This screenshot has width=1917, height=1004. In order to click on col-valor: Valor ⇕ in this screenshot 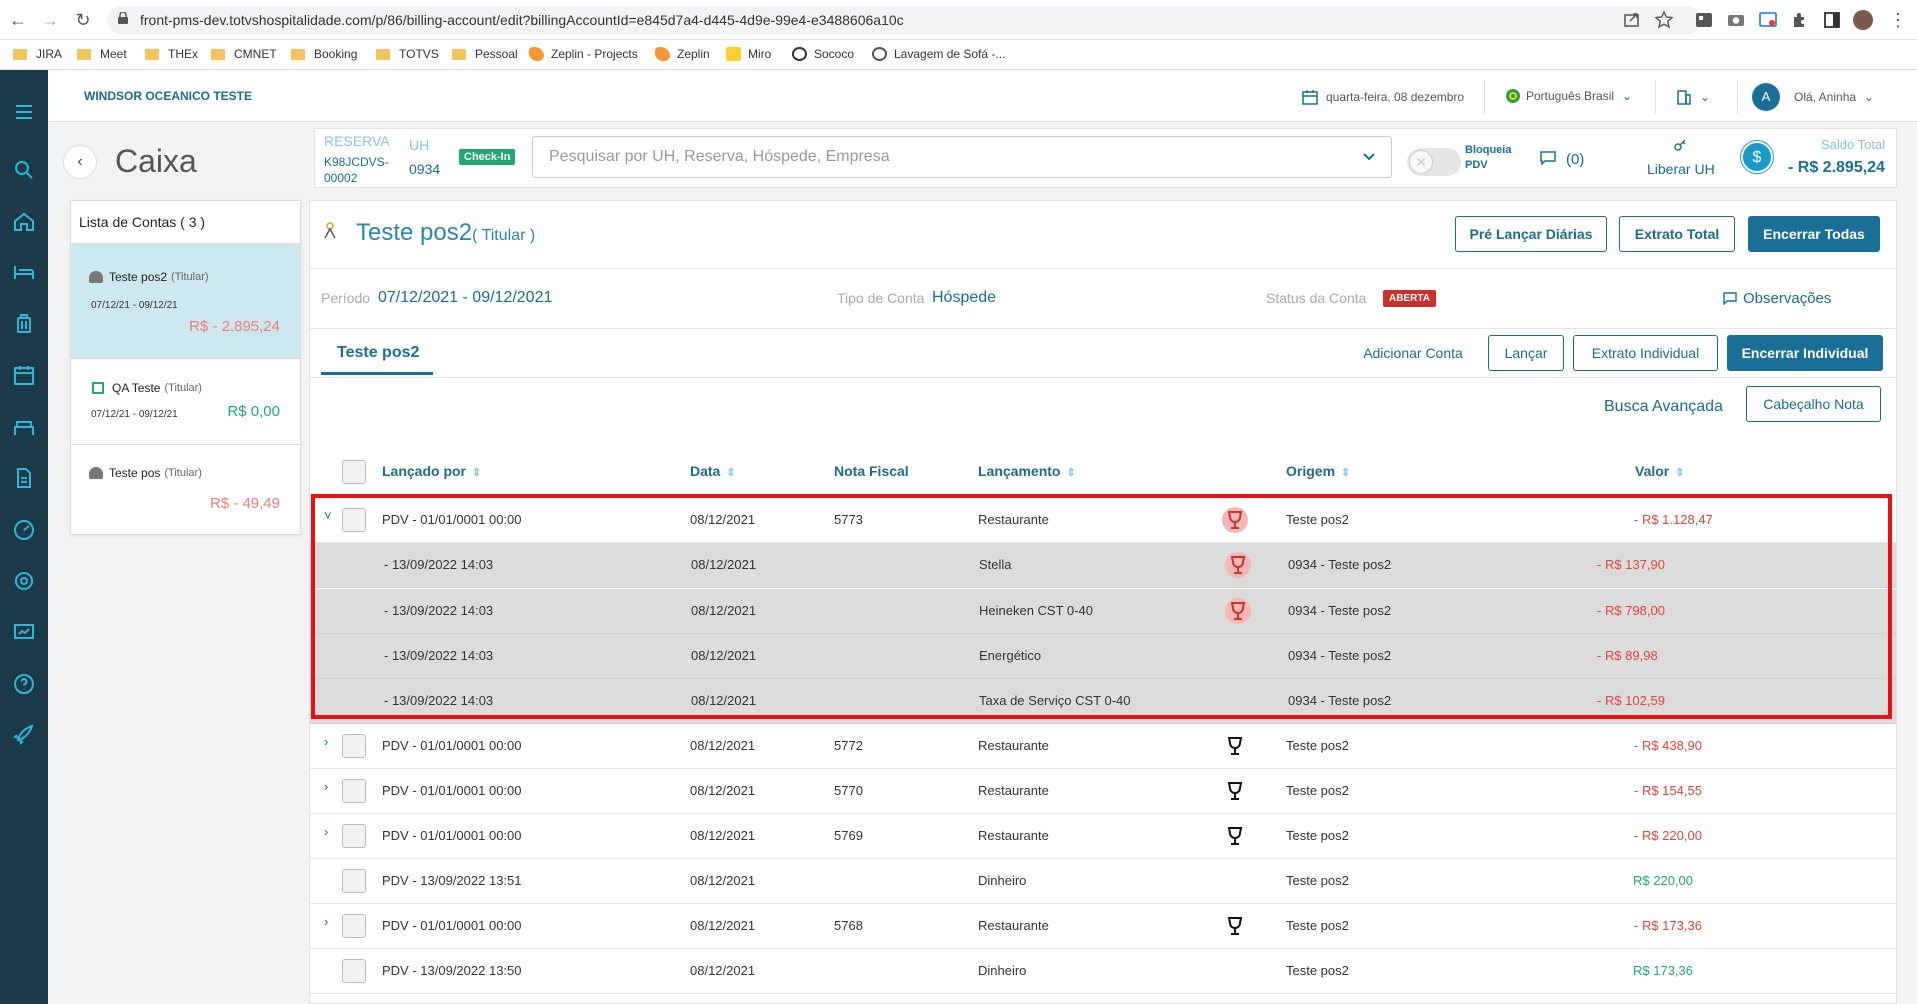, I will do `click(1659, 471)`.